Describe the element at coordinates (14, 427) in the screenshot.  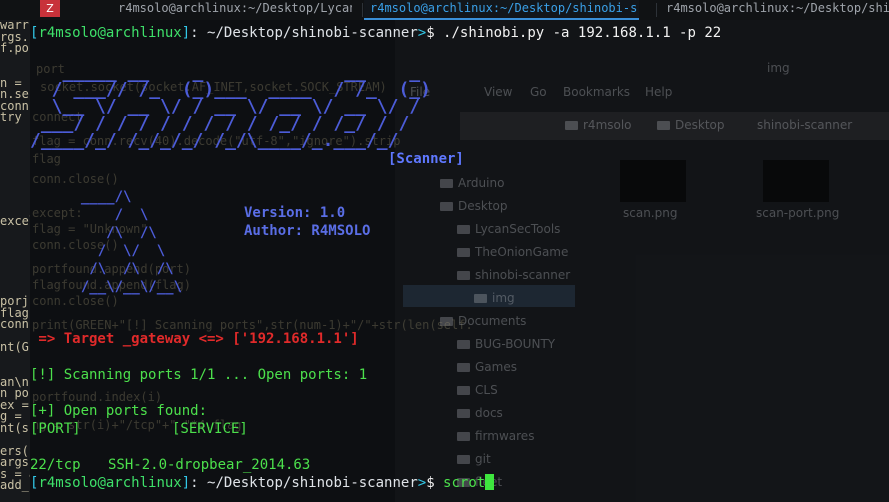
I see `code-strip-line: nt(s` at that location.